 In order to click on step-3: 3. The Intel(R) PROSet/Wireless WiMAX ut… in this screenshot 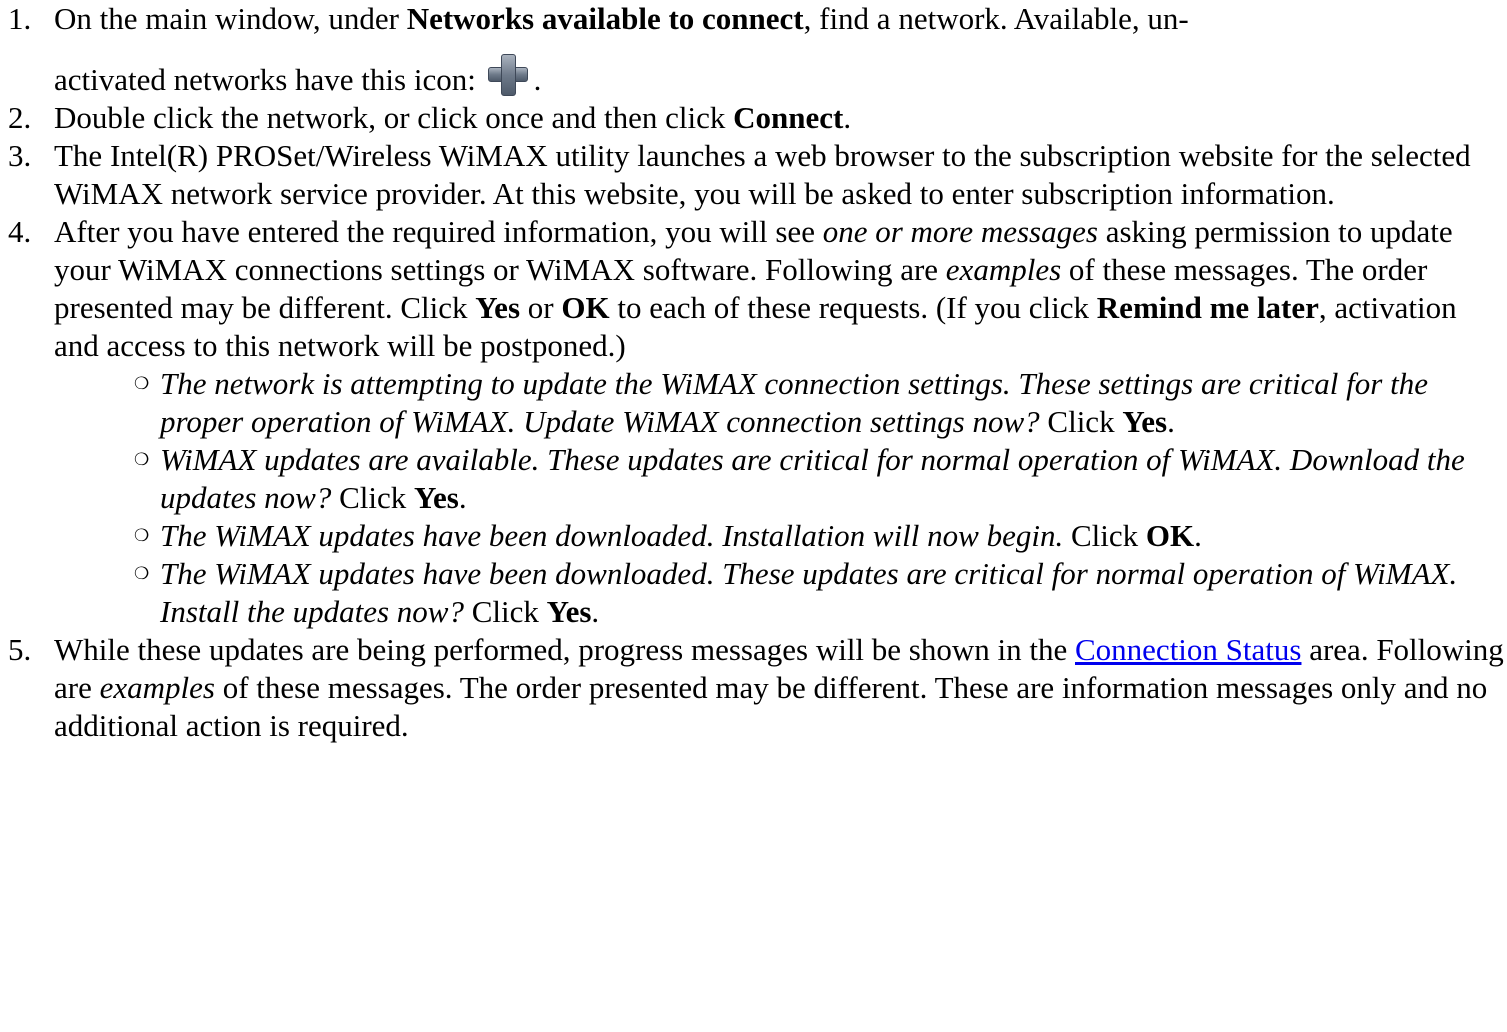, I will do `click(757, 175)`.